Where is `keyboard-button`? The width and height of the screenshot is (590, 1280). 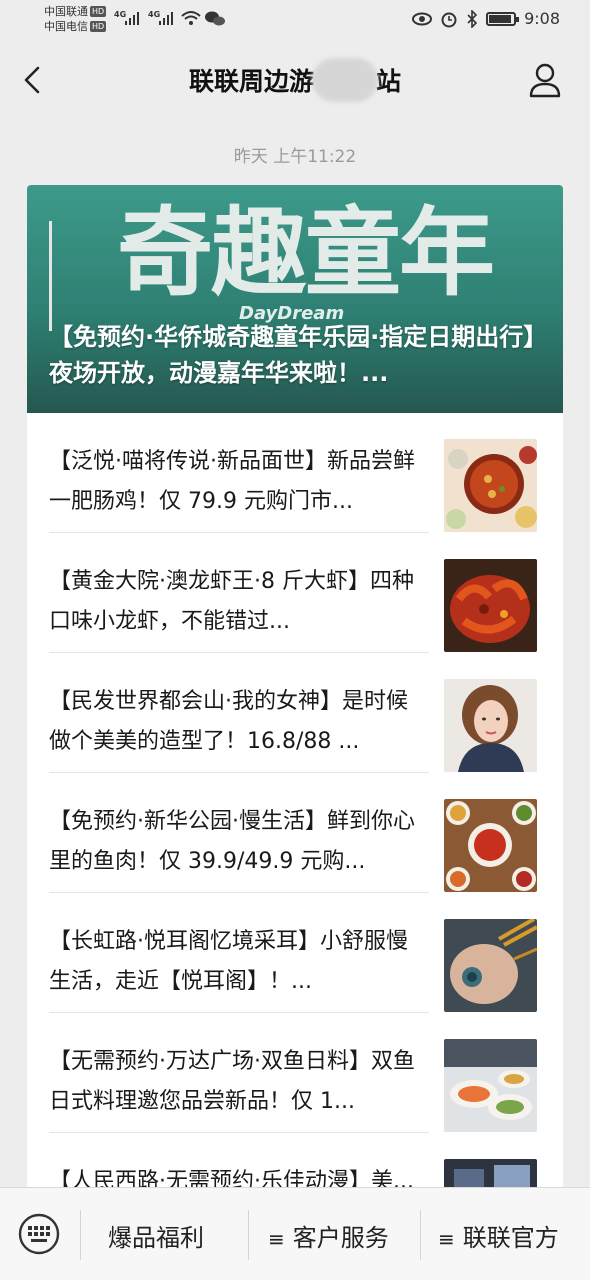
keyboard-button is located at coordinates (39, 1234).